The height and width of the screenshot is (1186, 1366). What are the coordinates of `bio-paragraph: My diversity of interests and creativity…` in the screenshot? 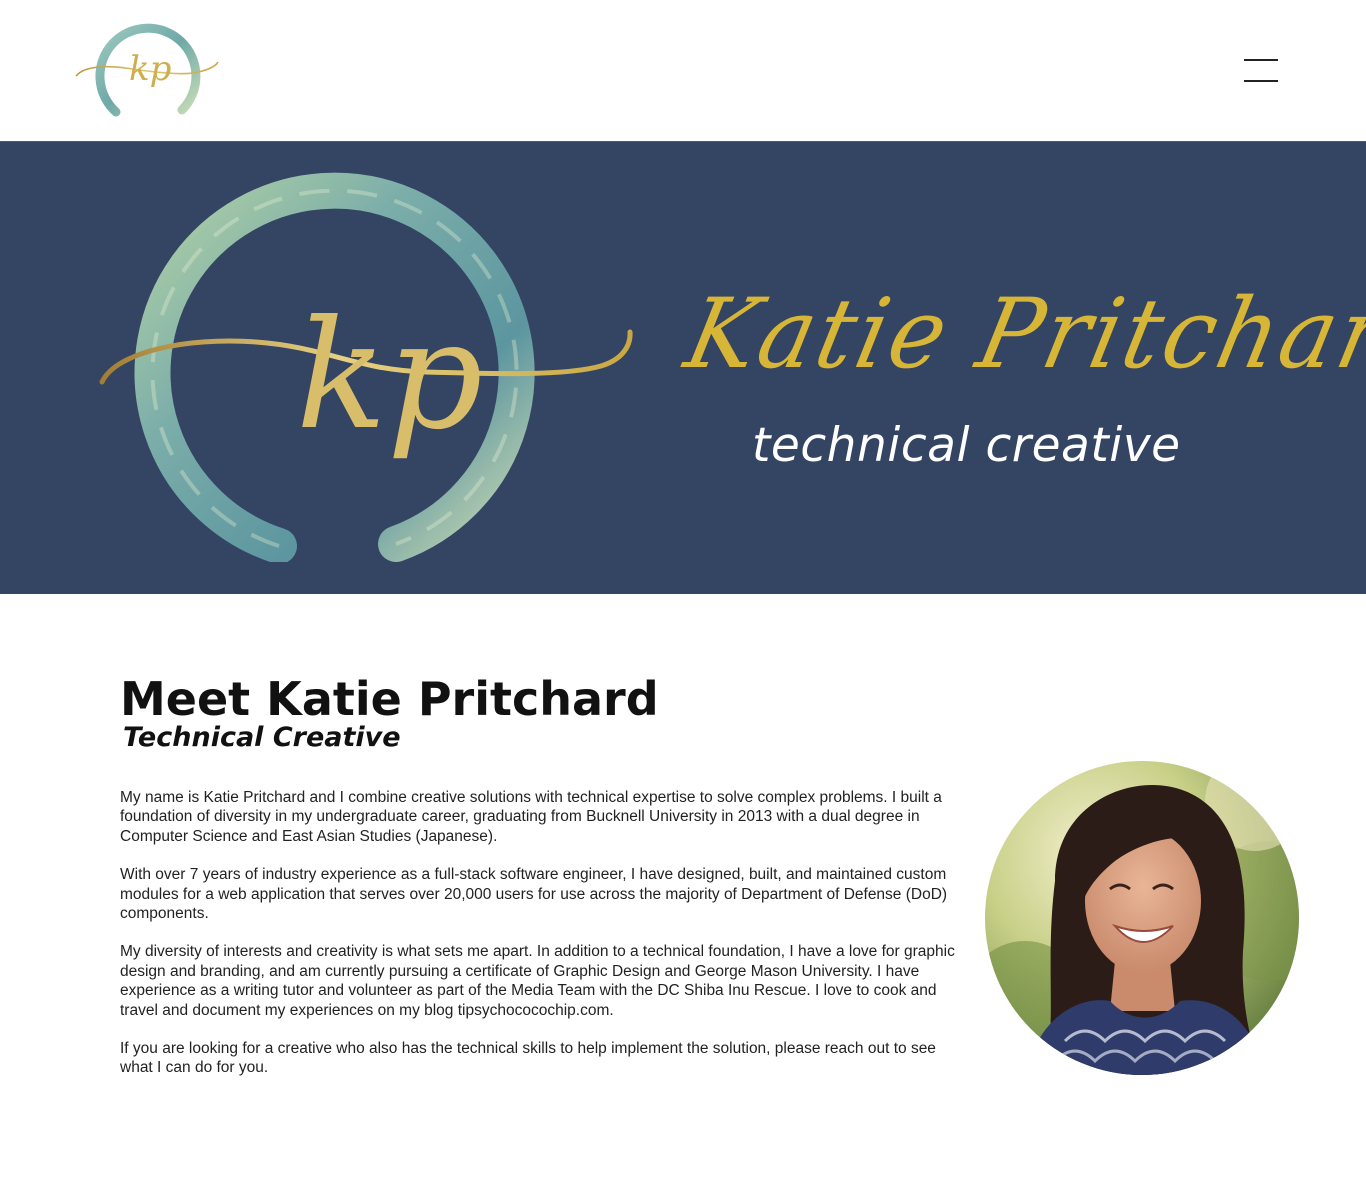 It's located at (537, 981).